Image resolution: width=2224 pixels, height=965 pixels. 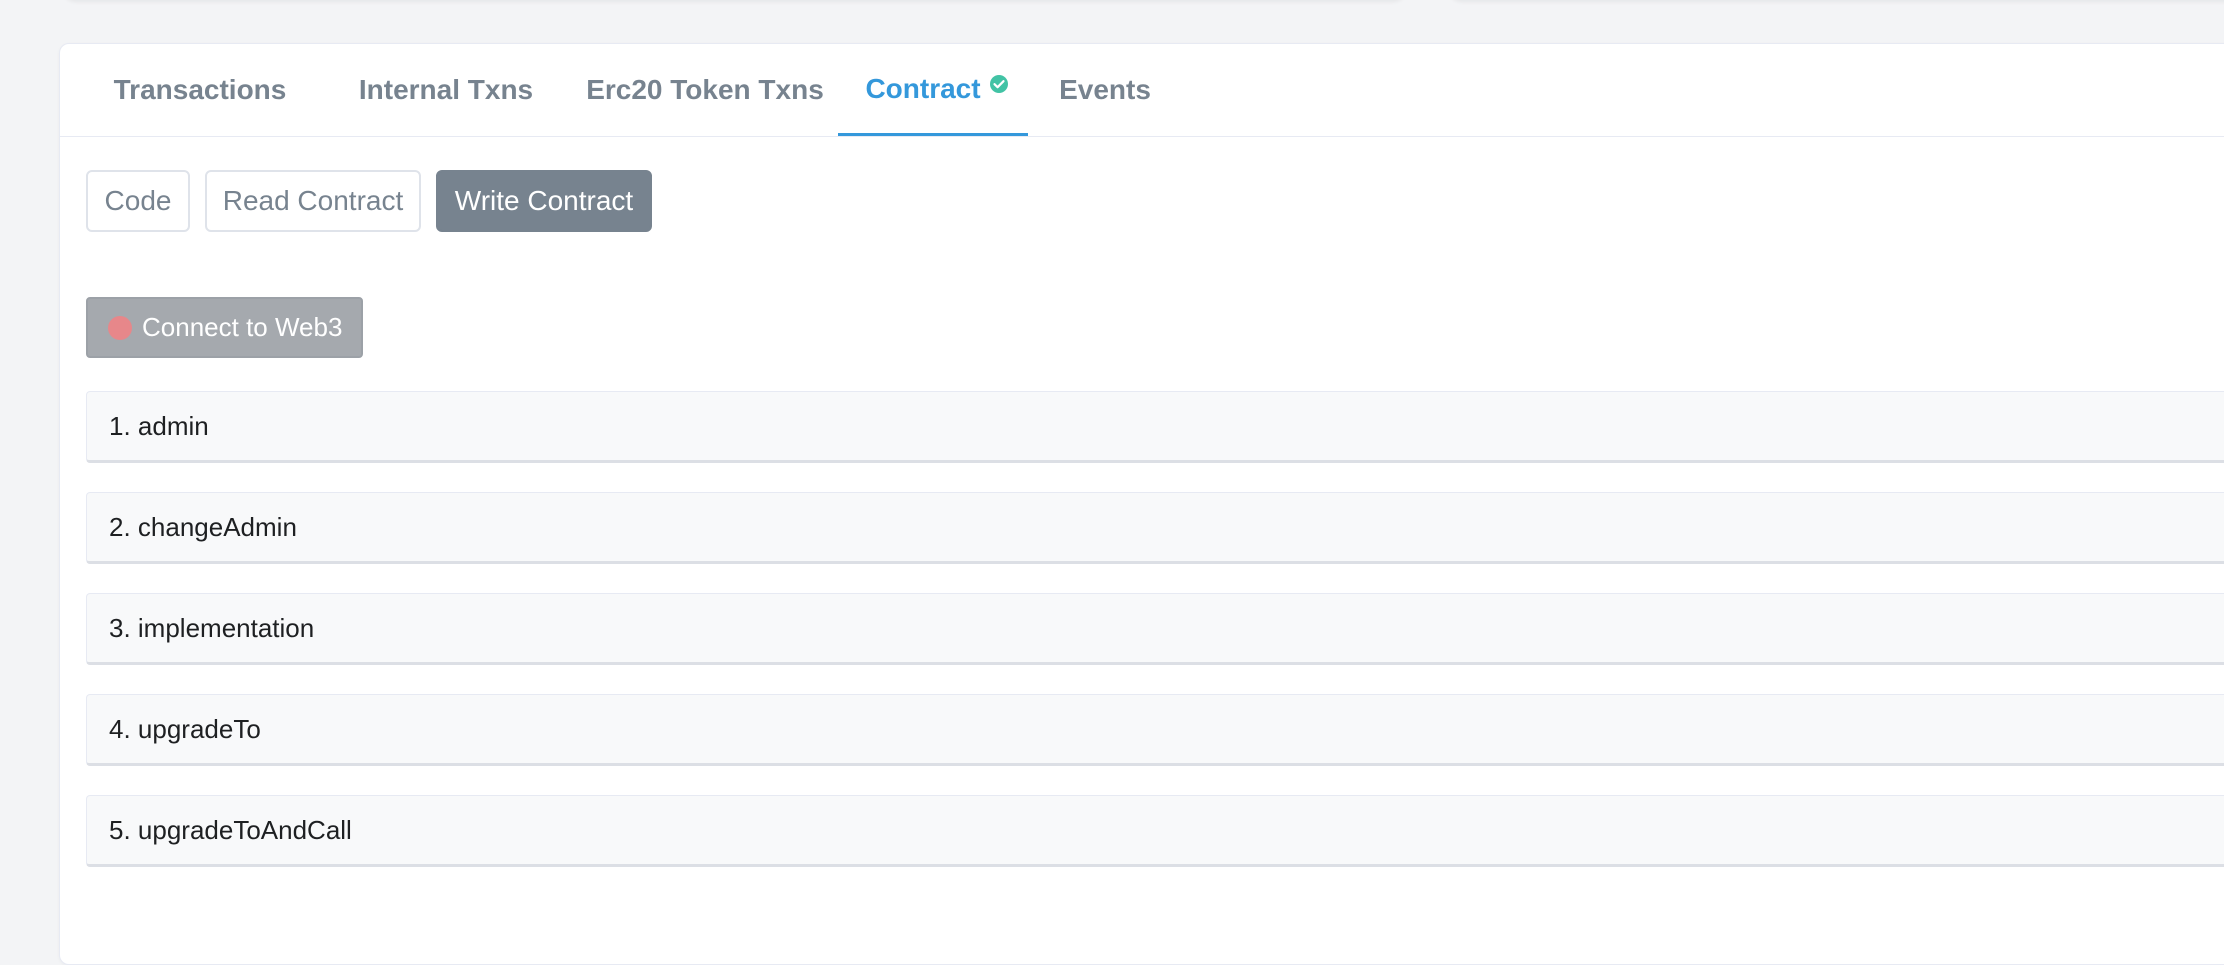 I want to click on function-row-admin: 1. admin, so click(x=1155, y=427).